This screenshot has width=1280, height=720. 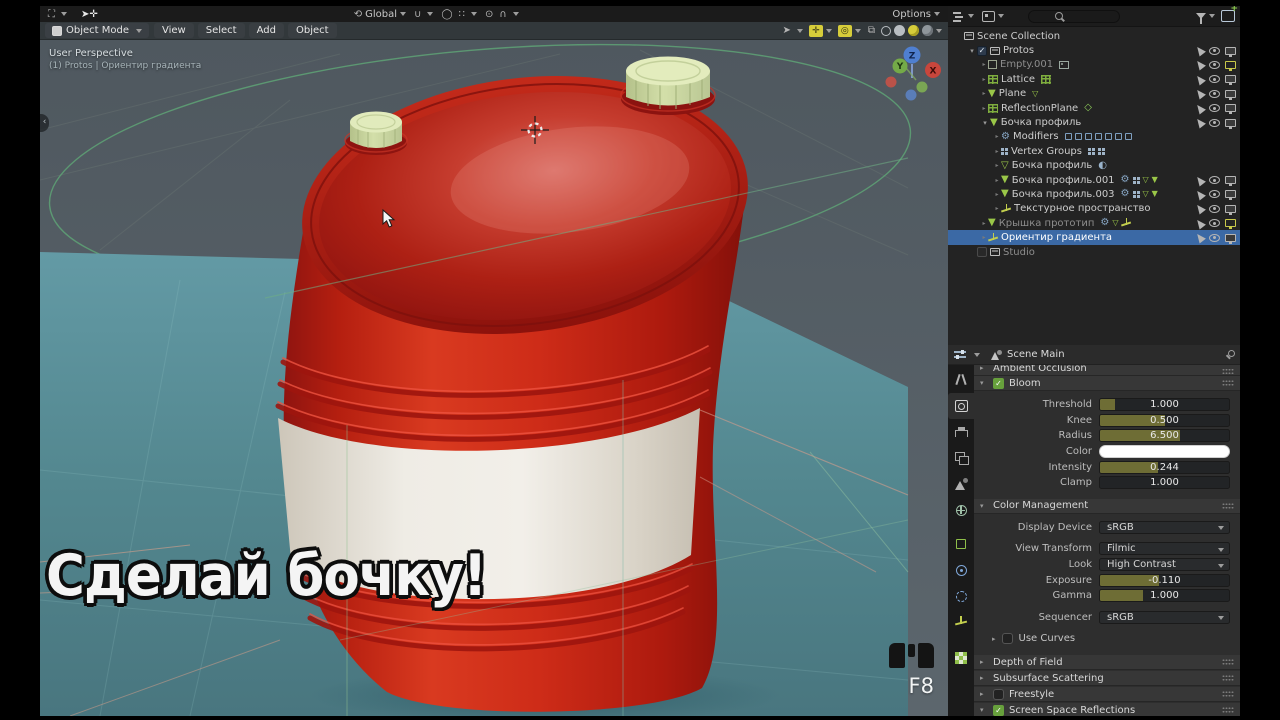 What do you see at coordinates (1094, 252) in the screenshot?
I see `outliner-row: Studio` at bounding box center [1094, 252].